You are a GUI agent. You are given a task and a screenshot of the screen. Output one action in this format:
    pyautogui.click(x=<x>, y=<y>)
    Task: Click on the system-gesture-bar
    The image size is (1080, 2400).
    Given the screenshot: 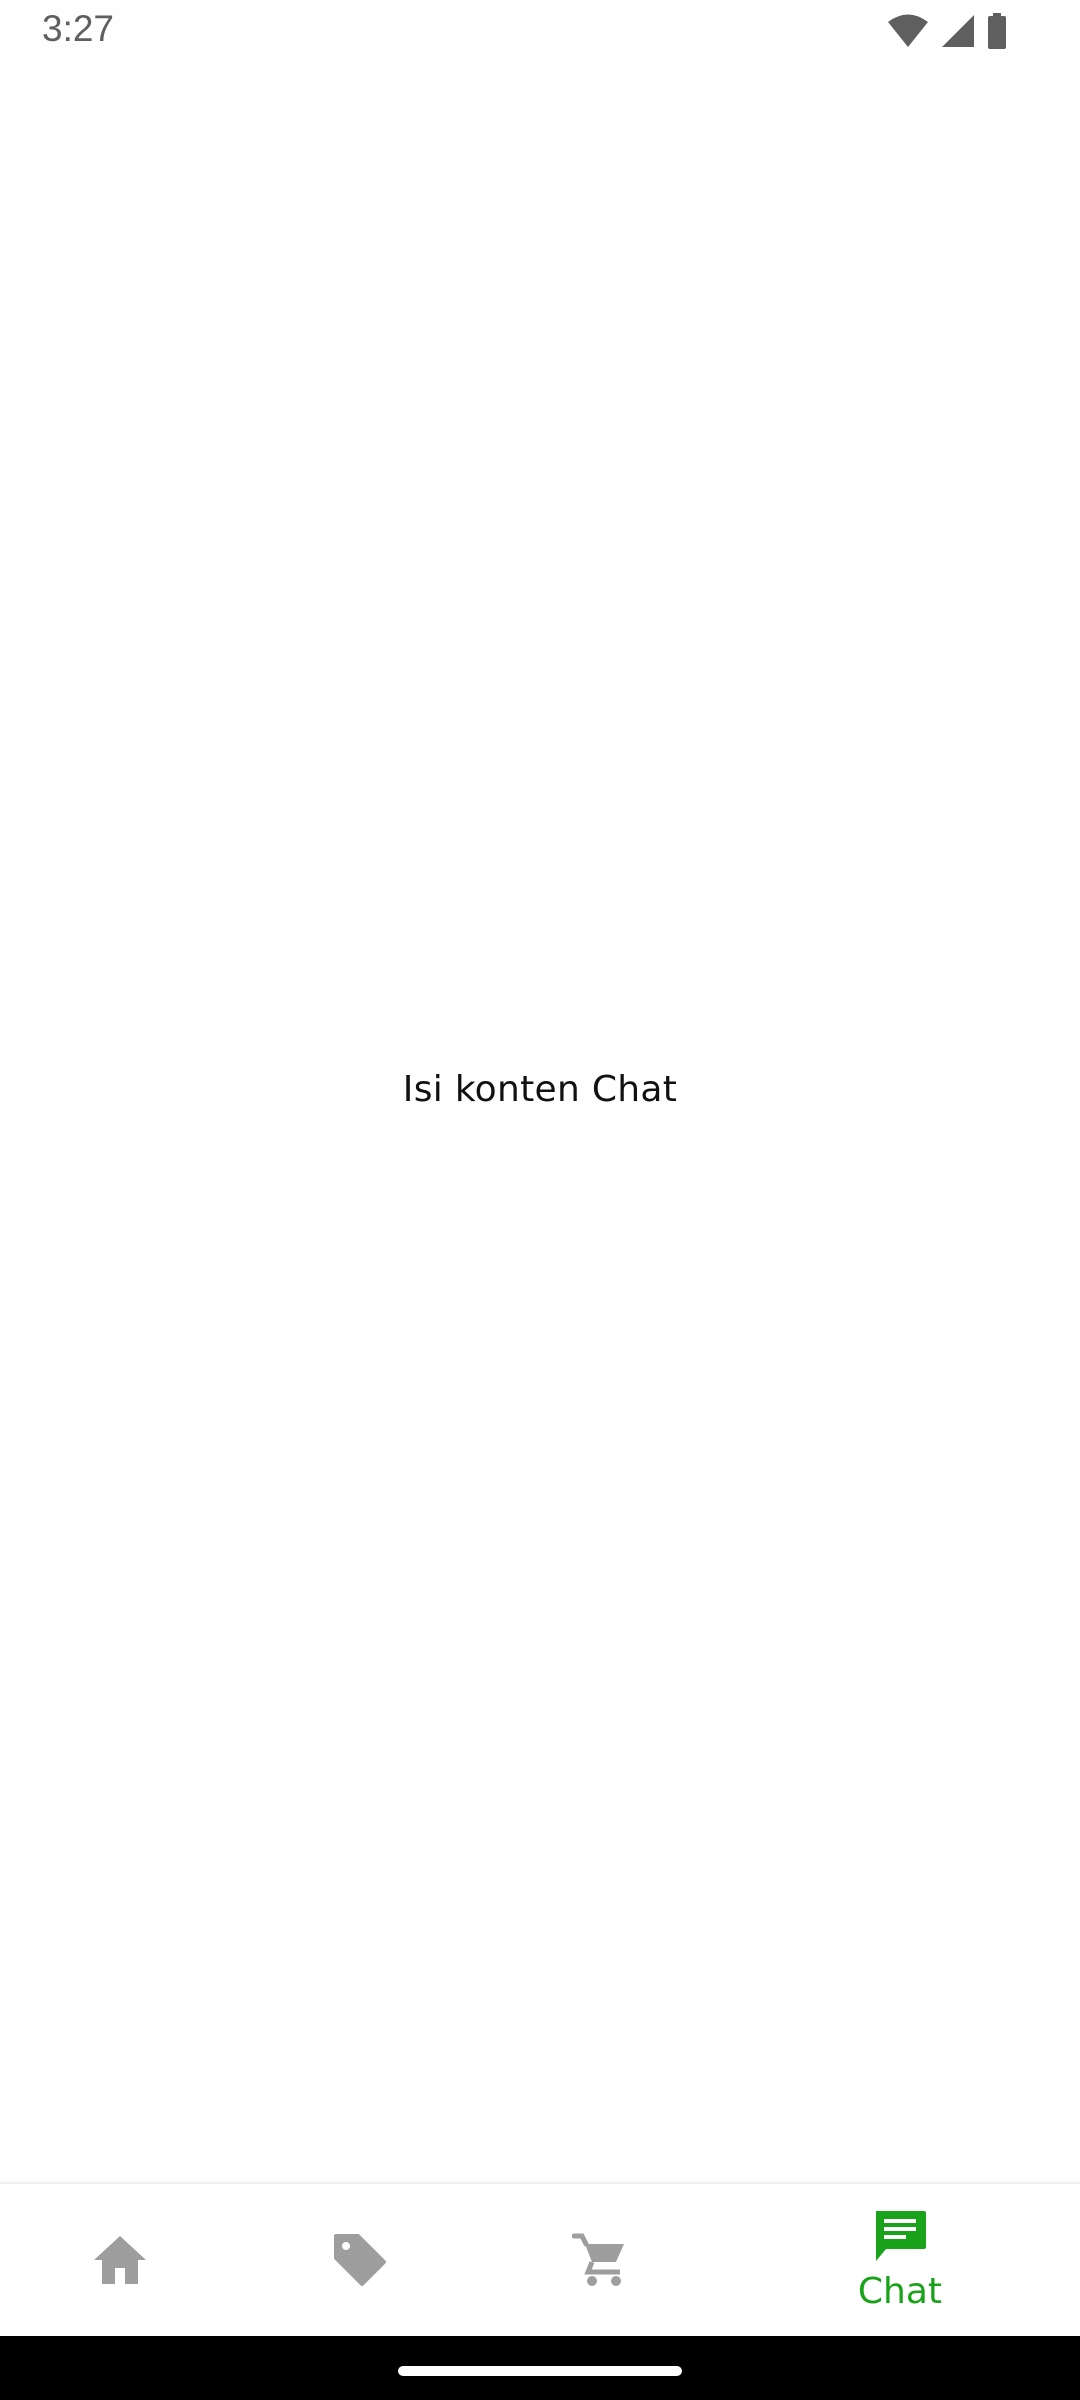 What is the action you would take?
    pyautogui.click(x=540, y=2368)
    